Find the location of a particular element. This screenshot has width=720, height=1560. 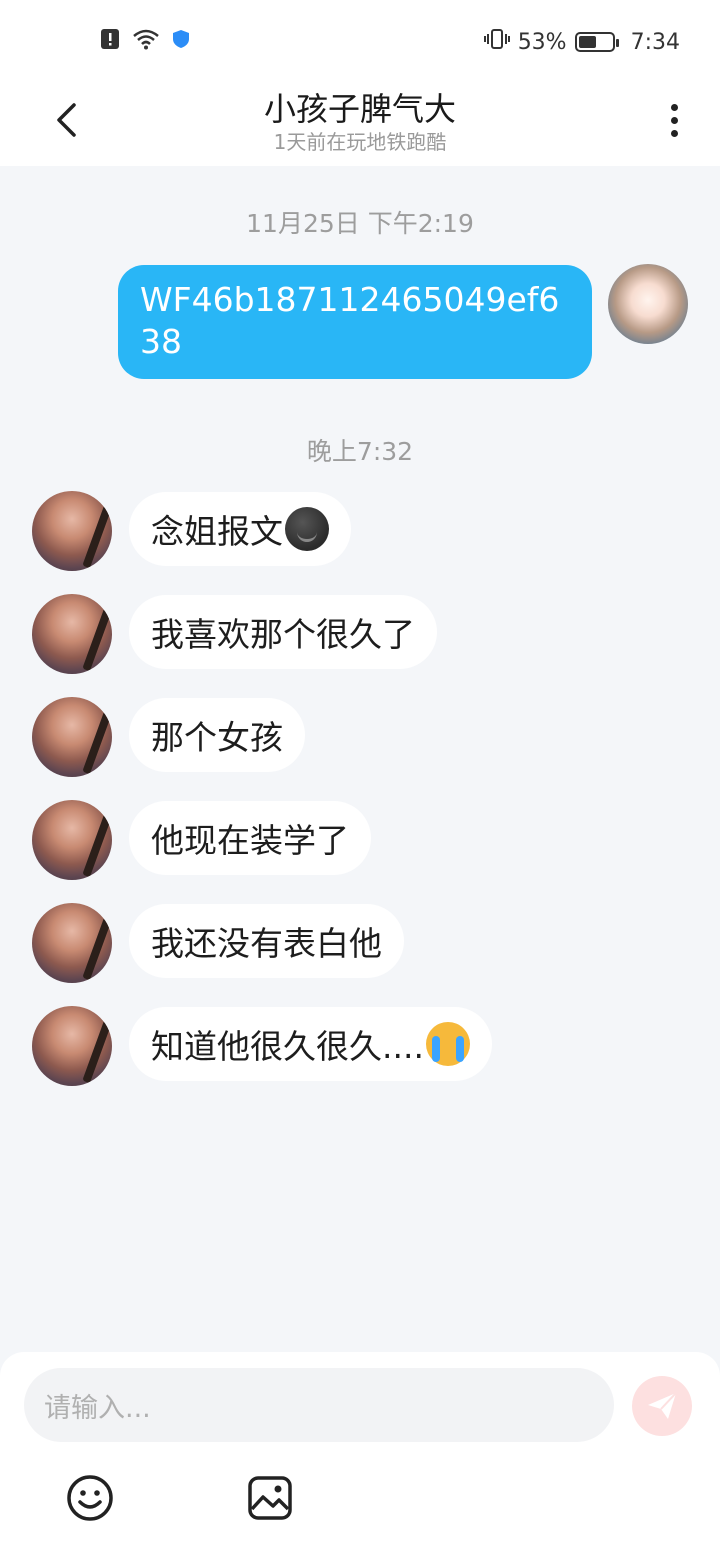

incoming-message-bubble: 我还没有表白他 is located at coordinates (266, 941).